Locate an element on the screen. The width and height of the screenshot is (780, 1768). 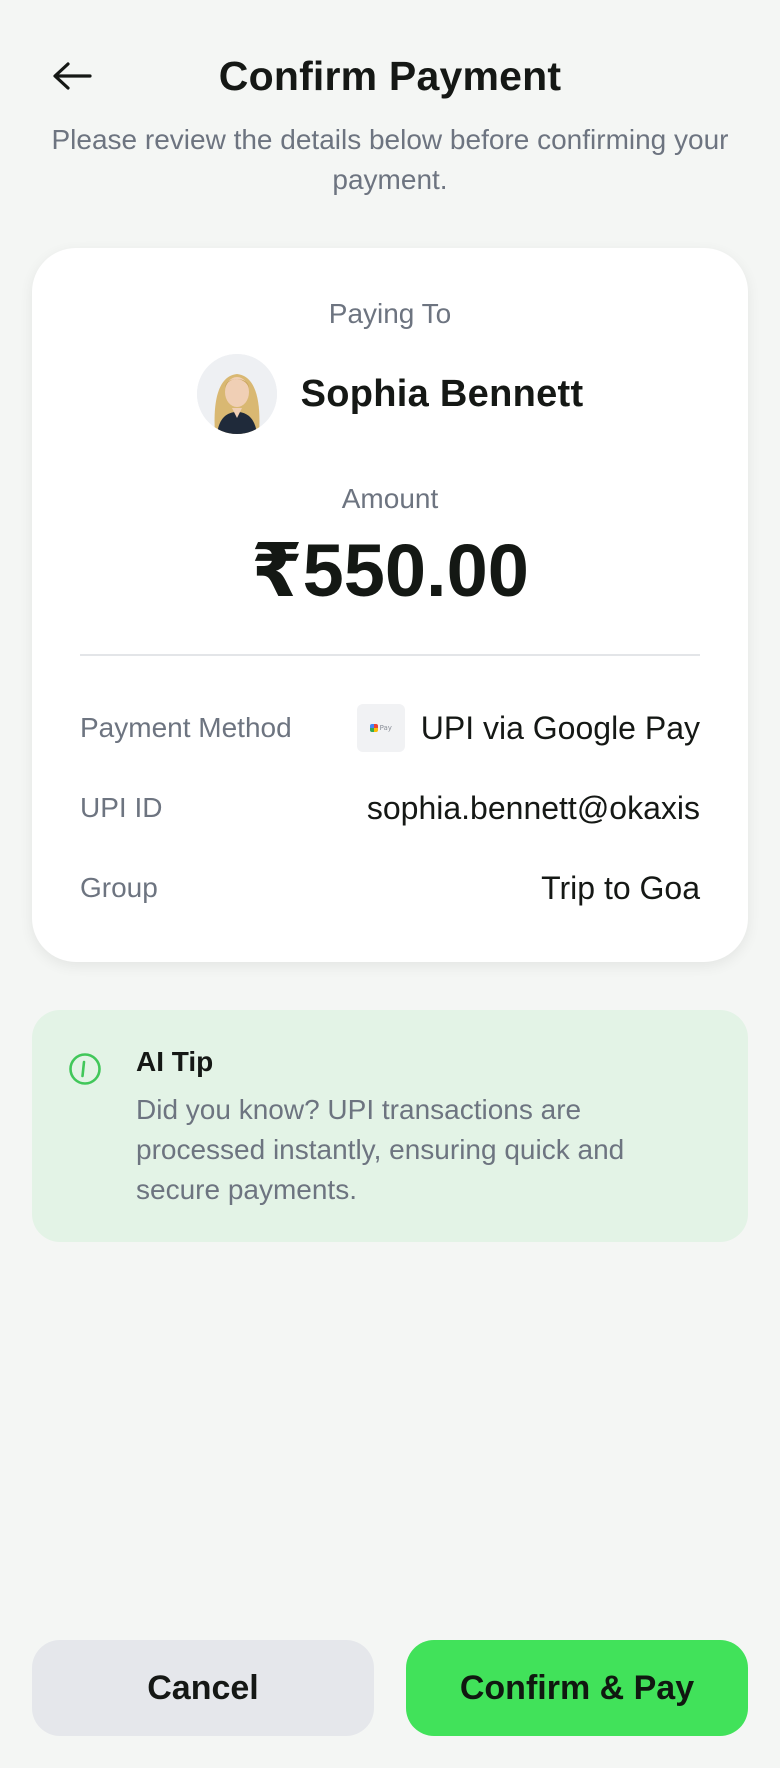
group-label: Group is located at coordinates (119, 887).